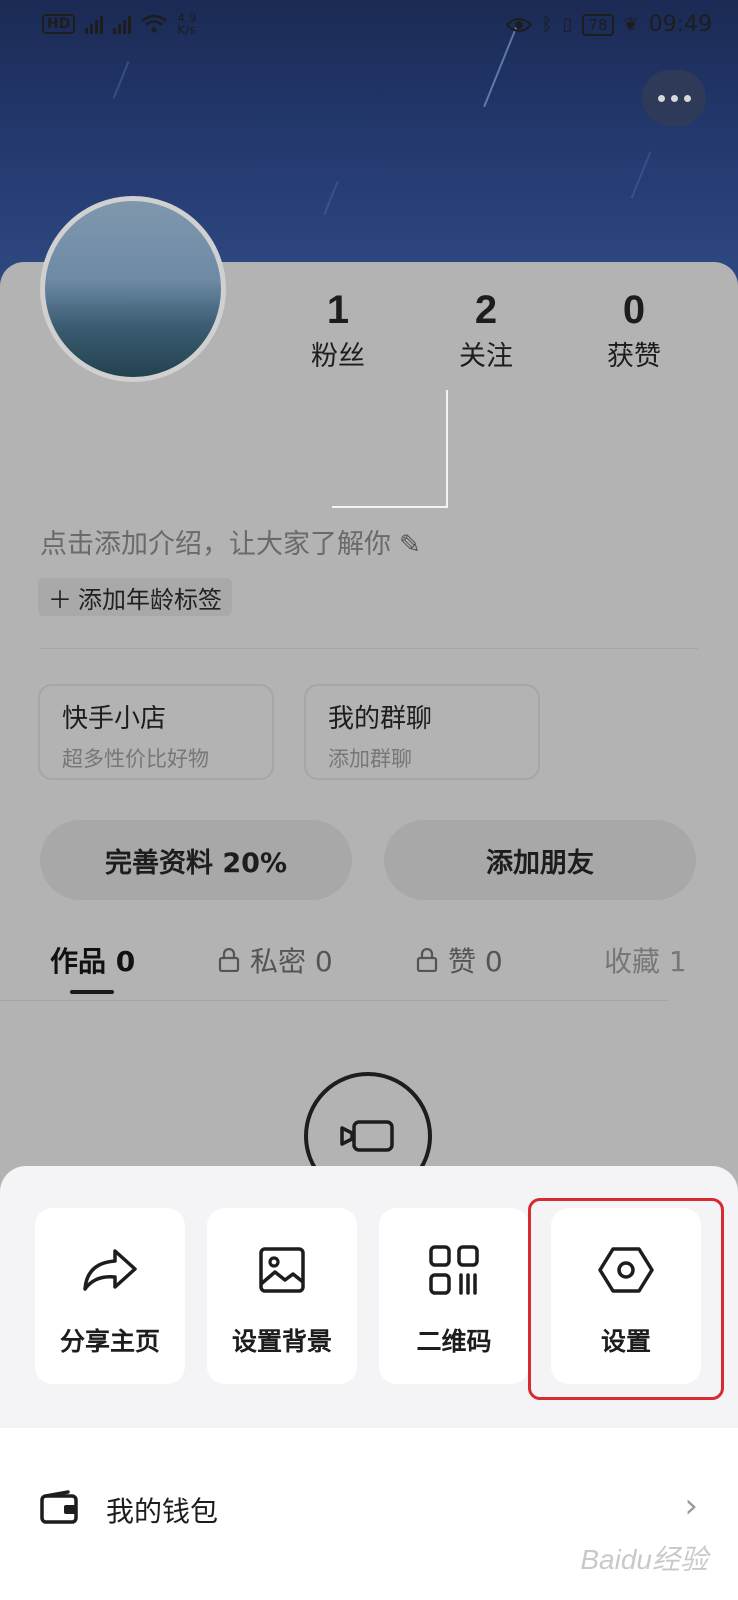  I want to click on video-camera-icon, so click(367, 1136).